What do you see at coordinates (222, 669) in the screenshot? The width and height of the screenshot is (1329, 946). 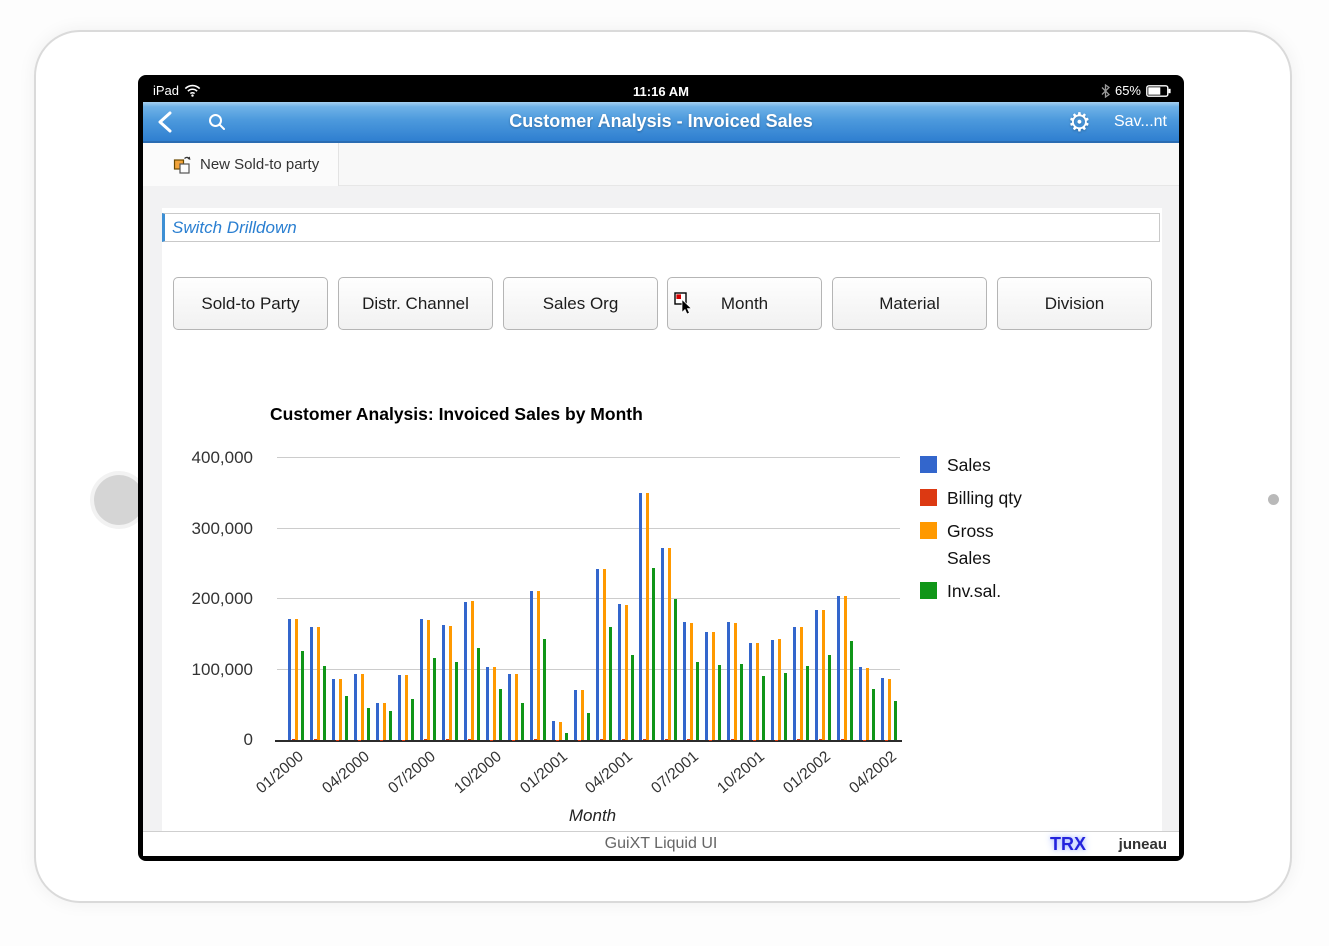 I see `y-tick-label: 100,000` at bounding box center [222, 669].